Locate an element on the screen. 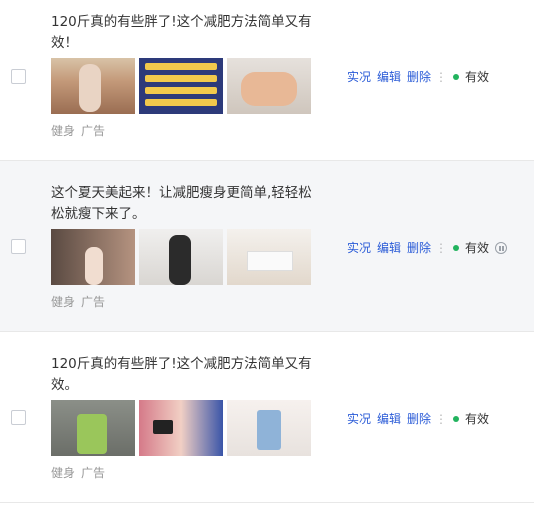  pause-icon is located at coordinates (501, 247).